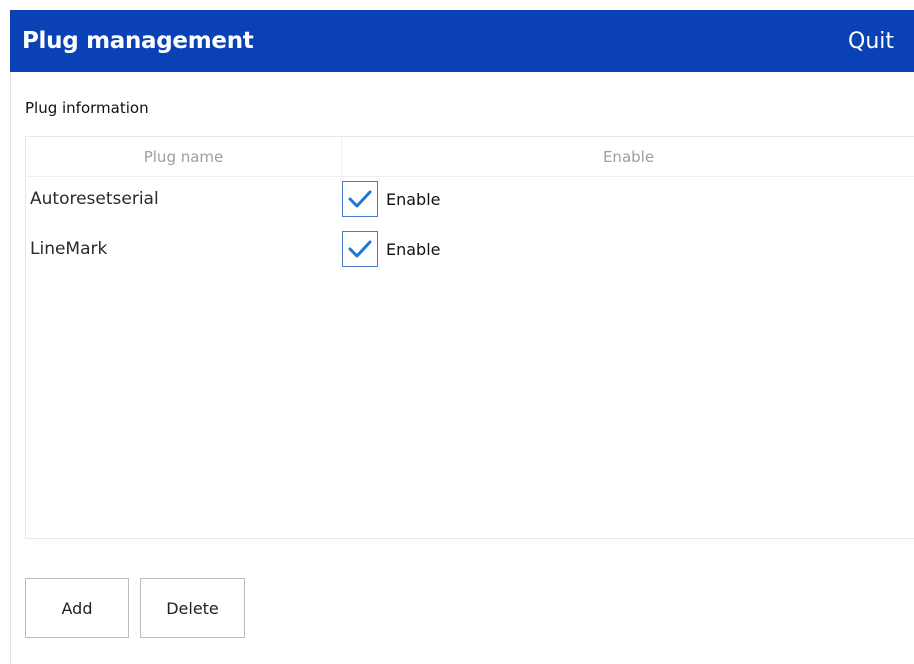 The width and height of the screenshot is (914, 664). Describe the element at coordinates (184, 157) in the screenshot. I see `column-header-plug-name: Plug name` at that location.